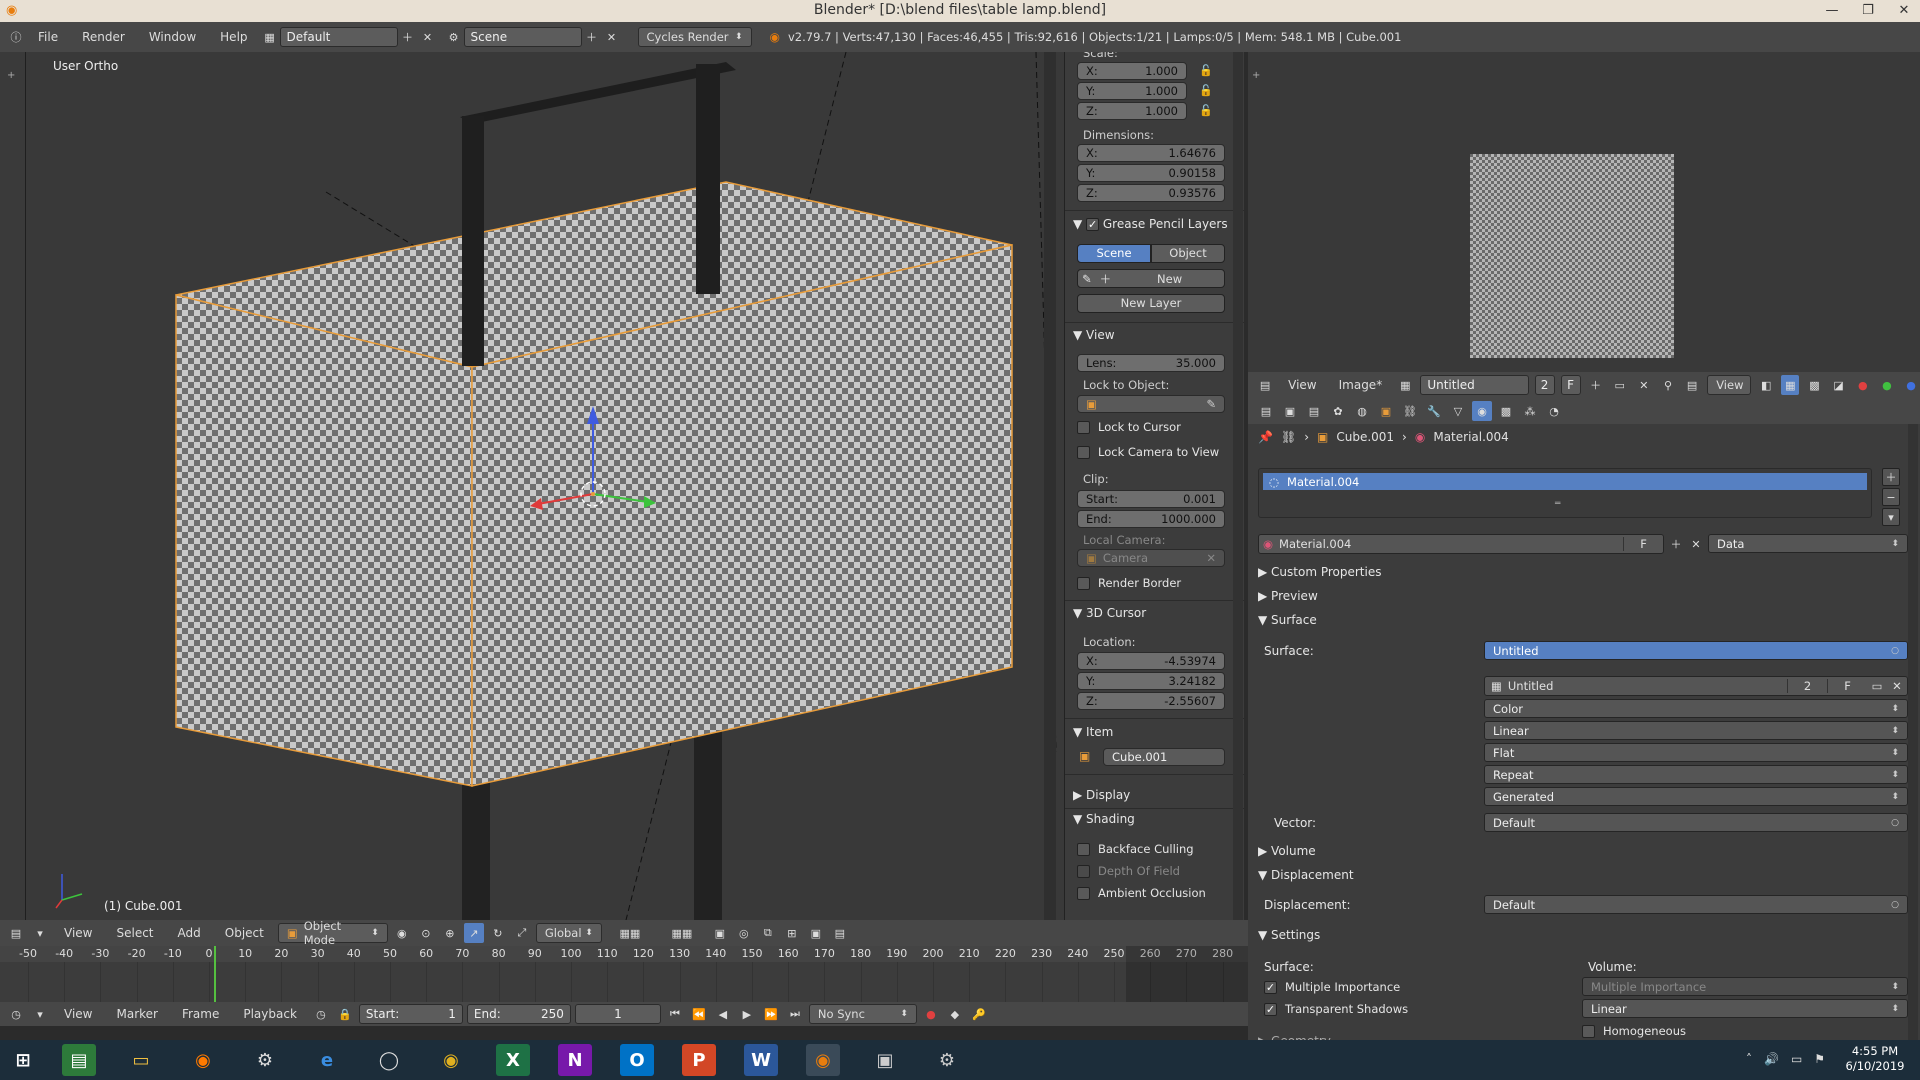 Image resolution: width=1920 pixels, height=1080 pixels. Describe the element at coordinates (1745, 1008) in the screenshot. I see `volume-interpolation-dropdown: Linear ⬍` at that location.